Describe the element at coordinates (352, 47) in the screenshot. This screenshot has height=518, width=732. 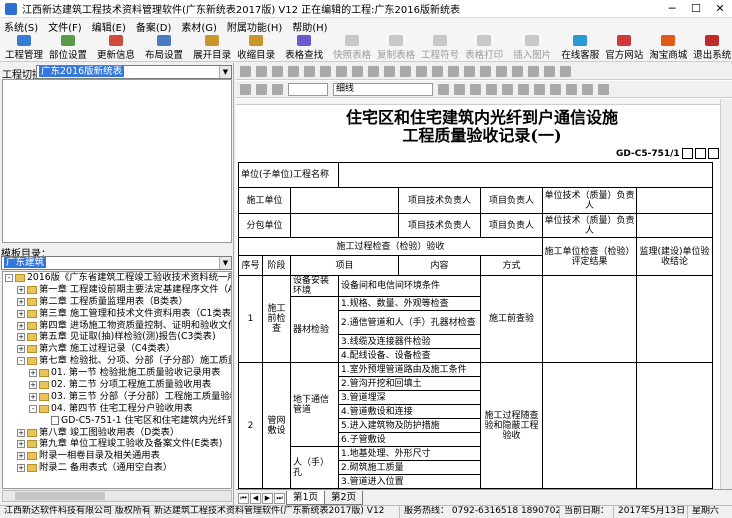
I see `snapshot-table-button: 快照表格` at that location.